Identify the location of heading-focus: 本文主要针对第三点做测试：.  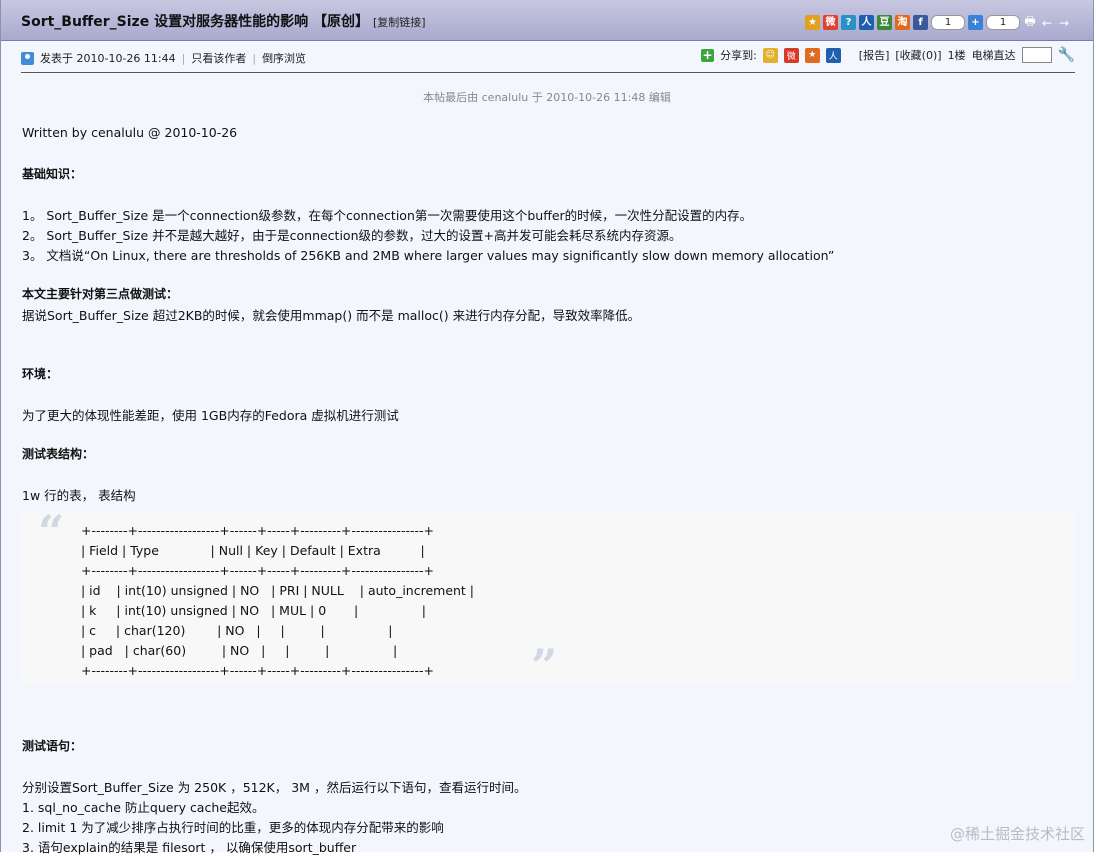
(100, 294).